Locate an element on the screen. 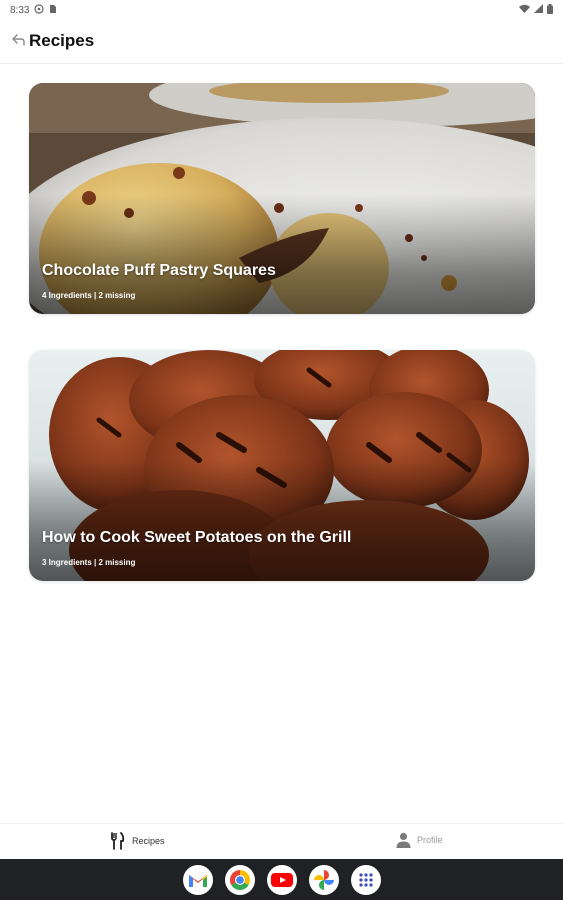  status-right is located at coordinates (536, 10).